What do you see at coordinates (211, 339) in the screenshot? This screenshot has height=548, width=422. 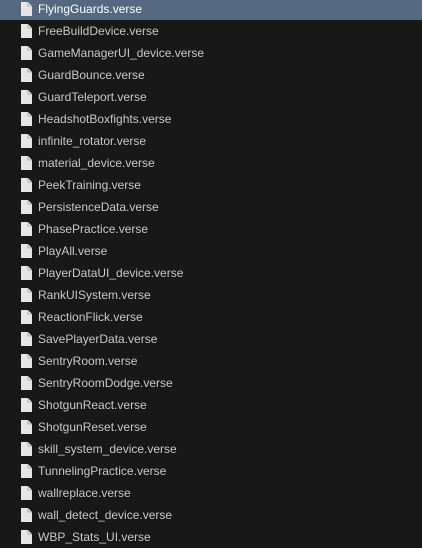 I see `file-row: SavePlayerData.verse` at bounding box center [211, 339].